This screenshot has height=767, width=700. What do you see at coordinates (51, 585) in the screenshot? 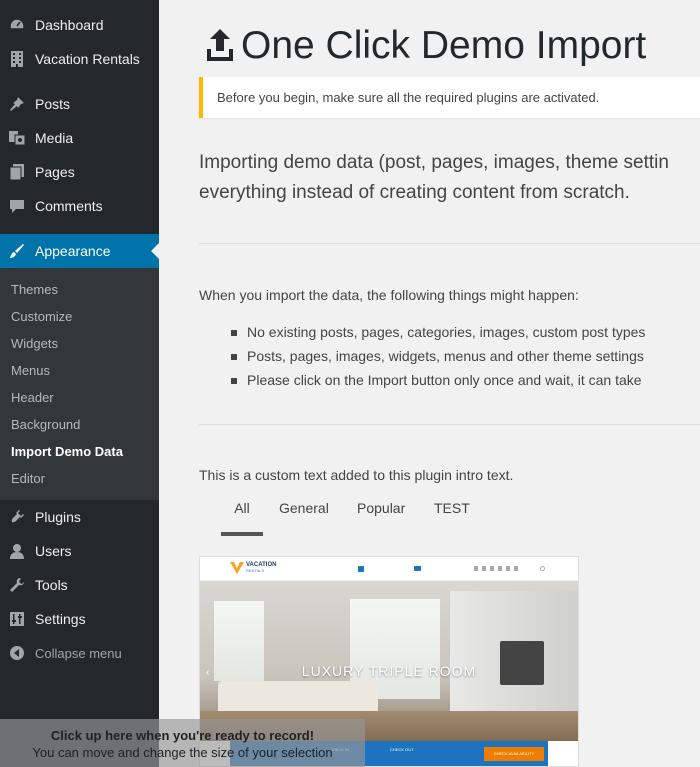
I see `menu-label: Tools` at bounding box center [51, 585].